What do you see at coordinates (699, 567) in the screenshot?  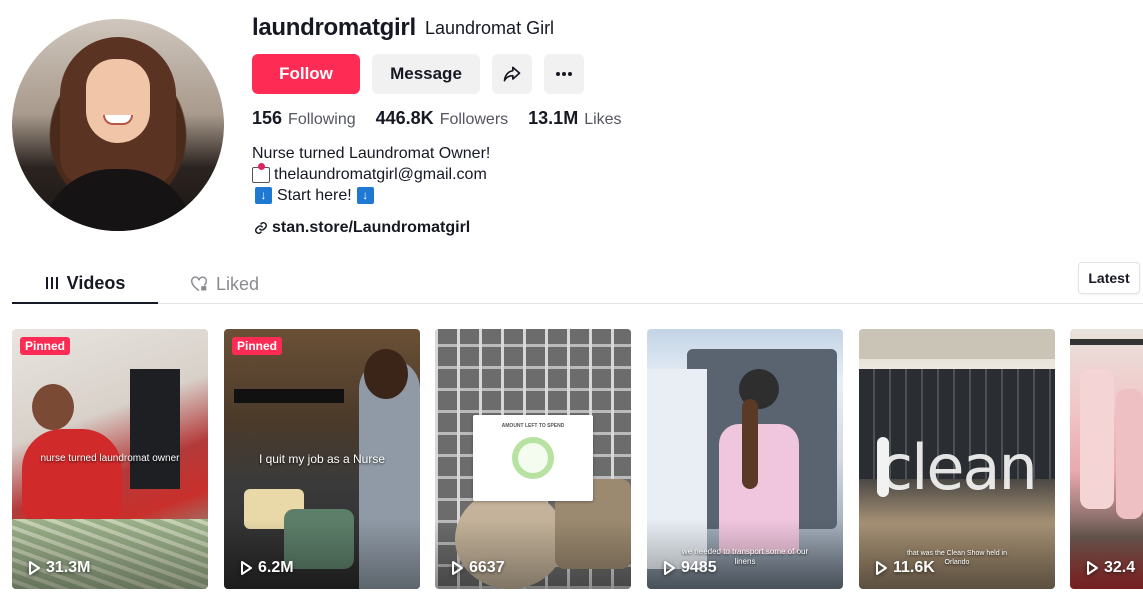 I see `view-count: 9485` at bounding box center [699, 567].